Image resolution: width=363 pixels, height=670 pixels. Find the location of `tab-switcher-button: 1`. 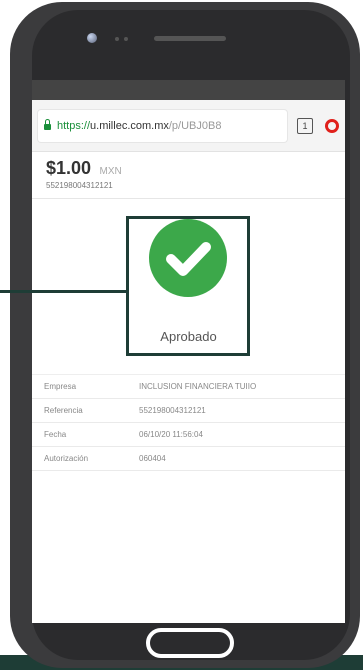

tab-switcher-button: 1 is located at coordinates (305, 125).